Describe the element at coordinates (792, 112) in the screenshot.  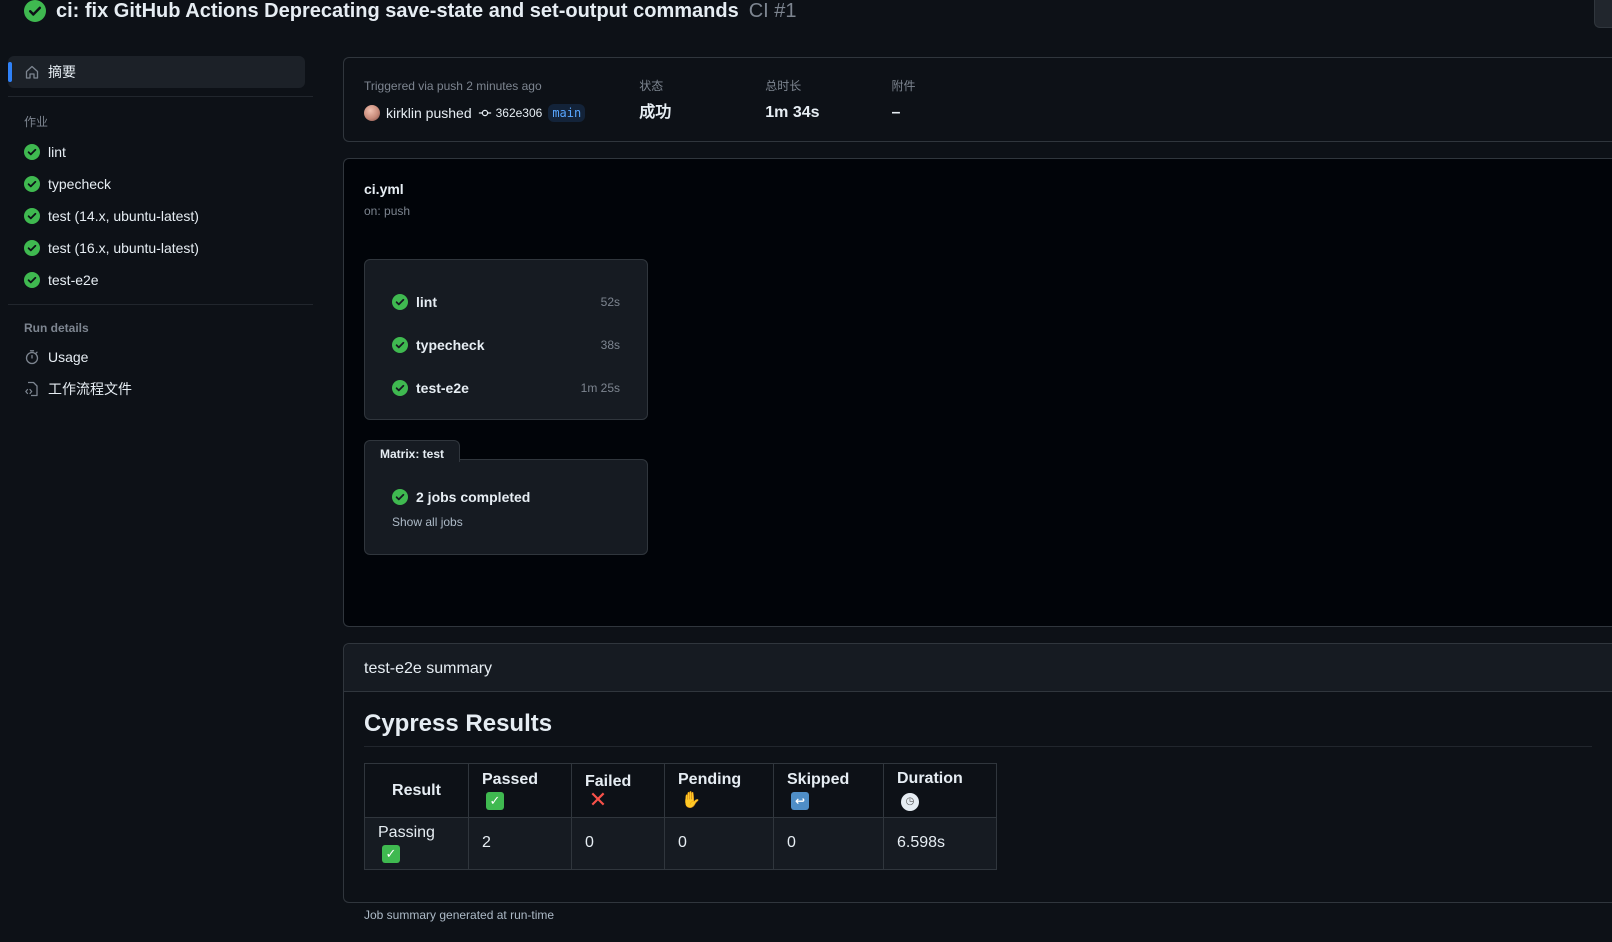
I see `duration-value: 1m 34s` at that location.